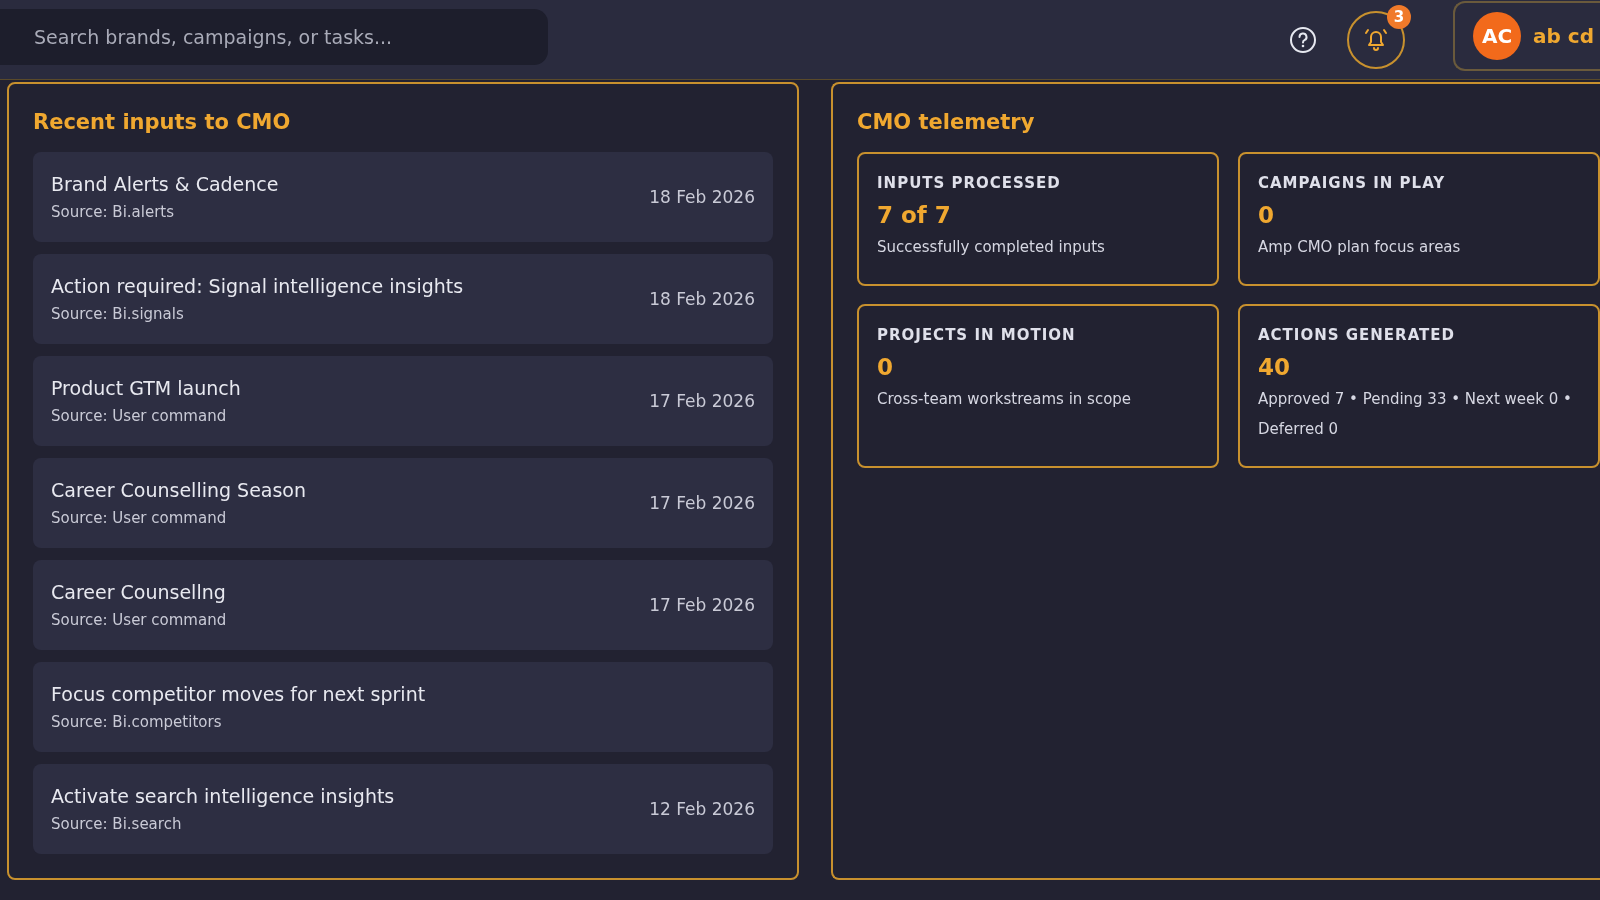 The width and height of the screenshot is (1600, 900). I want to click on metric-value: 40, so click(1274, 367).